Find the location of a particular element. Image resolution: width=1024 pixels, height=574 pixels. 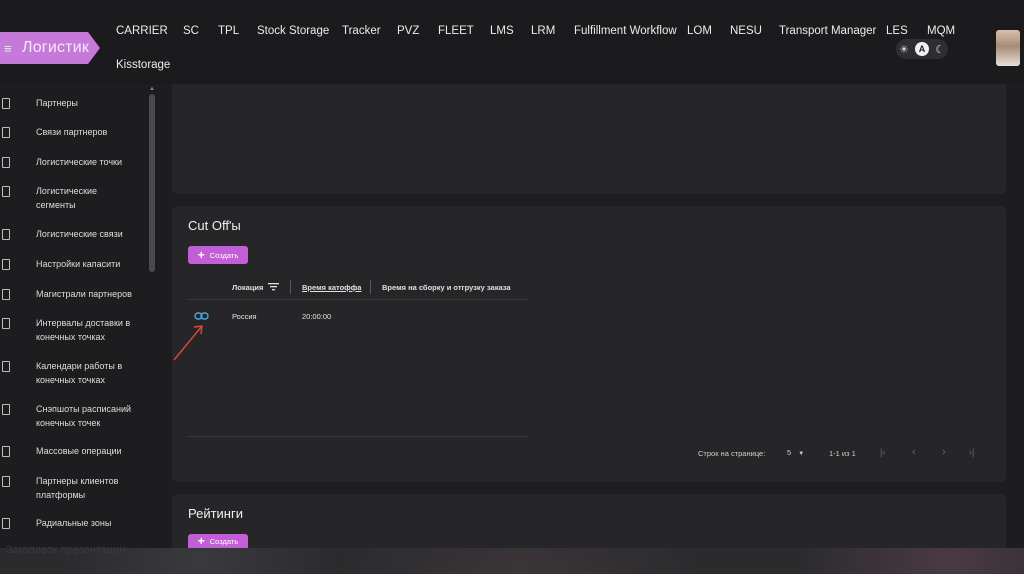

moon-icon: ☾ is located at coordinates (940, 49).